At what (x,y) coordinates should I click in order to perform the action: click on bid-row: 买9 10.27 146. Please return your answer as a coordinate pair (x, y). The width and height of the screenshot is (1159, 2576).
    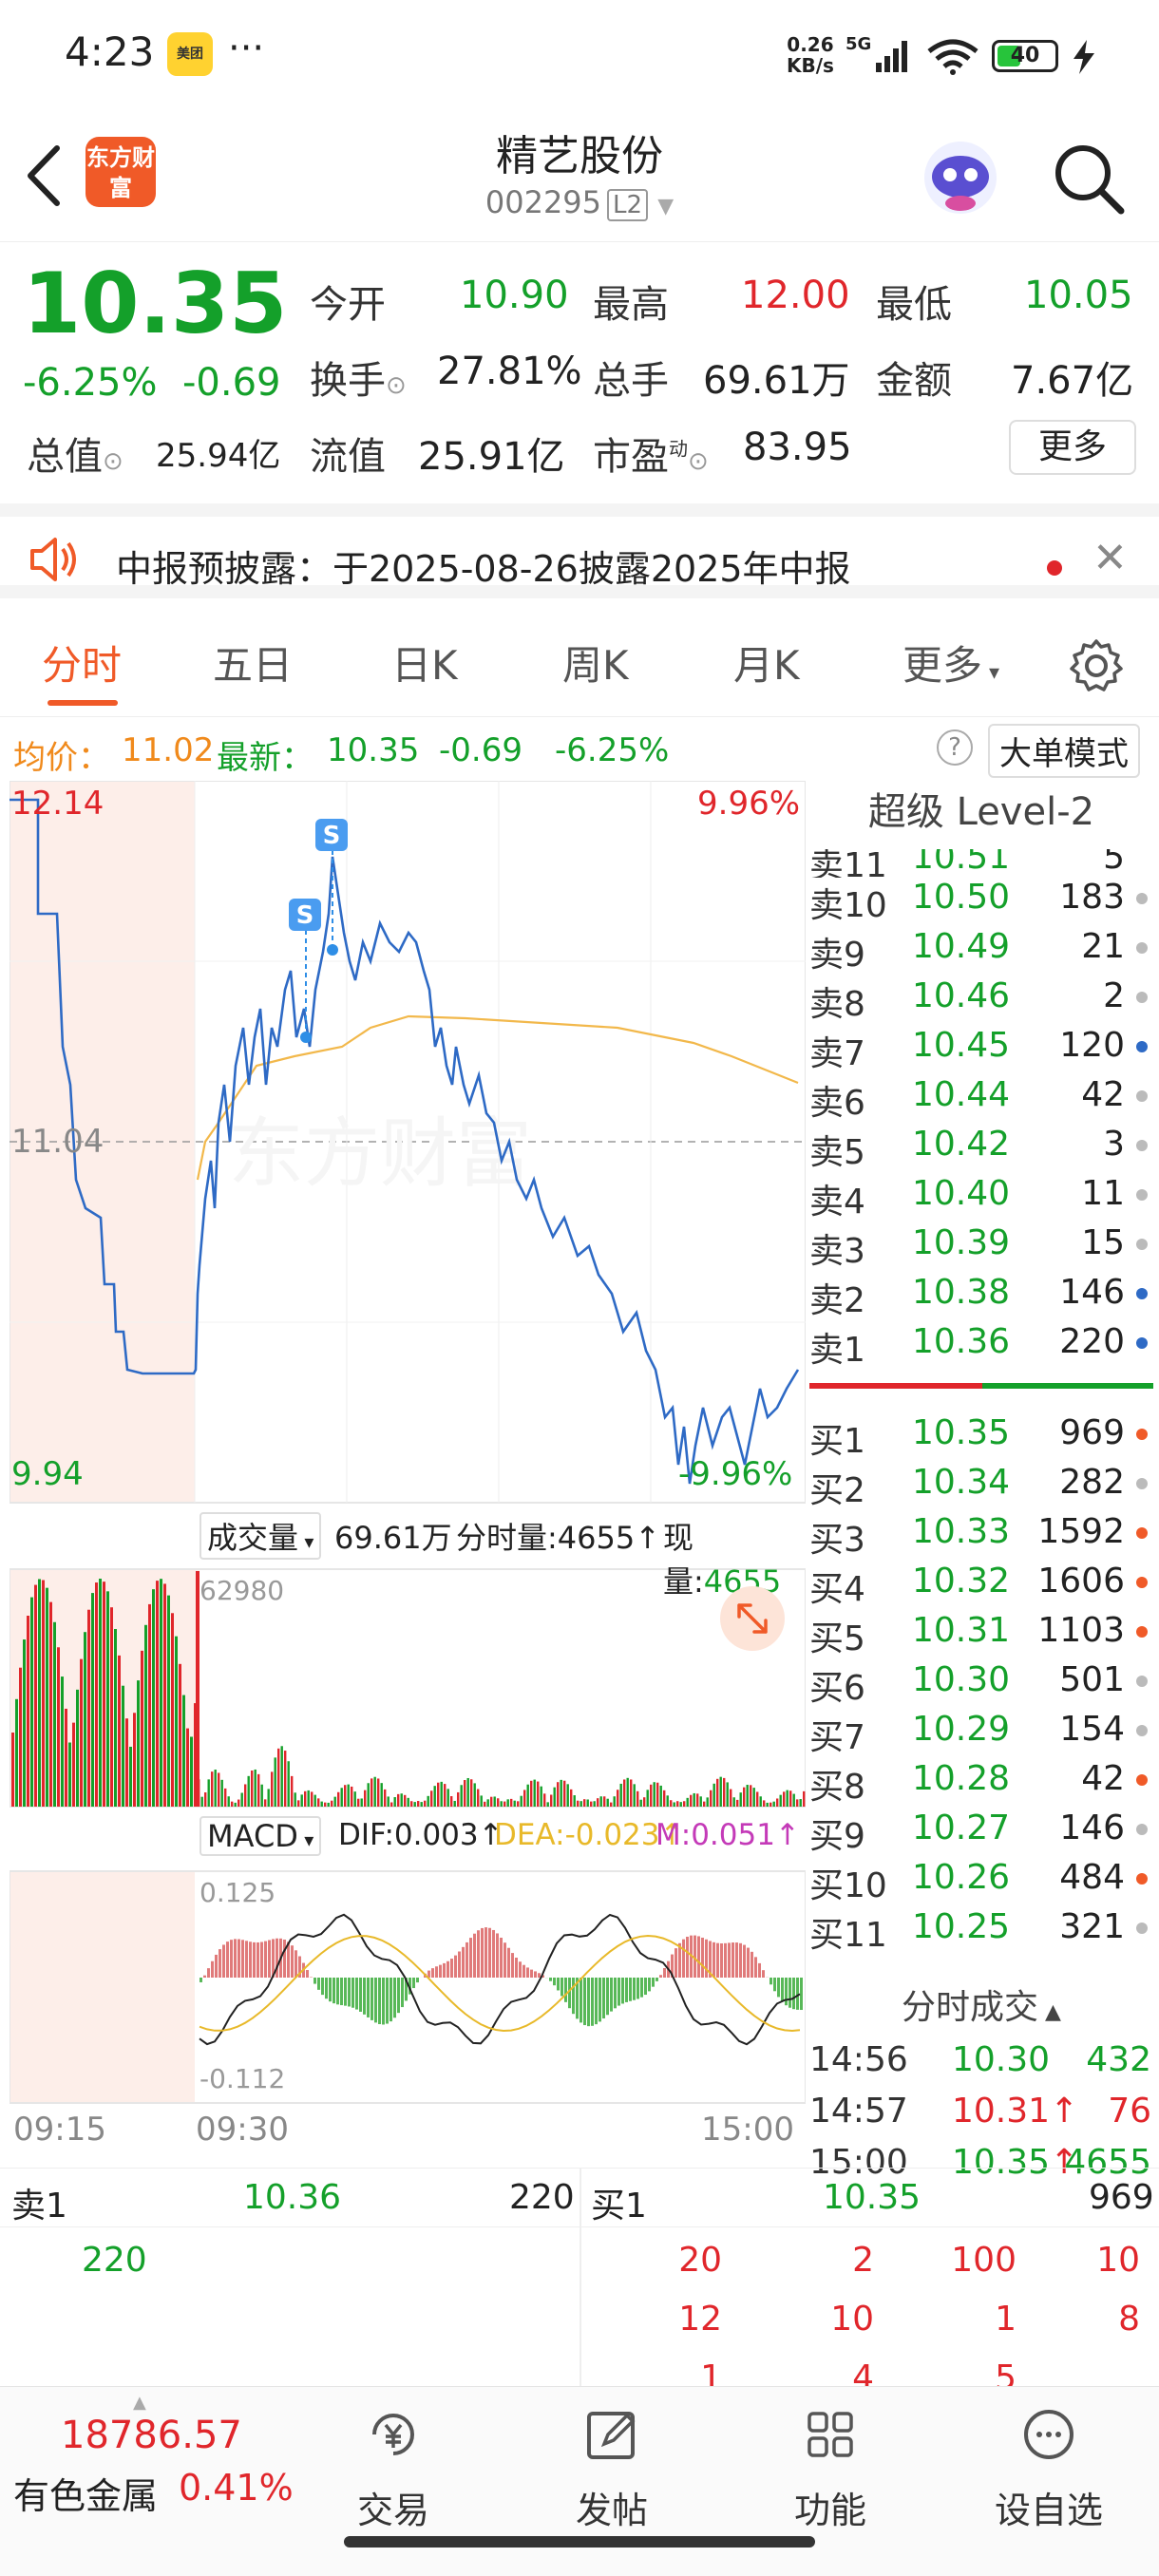
    Looking at the image, I should click on (981, 1829).